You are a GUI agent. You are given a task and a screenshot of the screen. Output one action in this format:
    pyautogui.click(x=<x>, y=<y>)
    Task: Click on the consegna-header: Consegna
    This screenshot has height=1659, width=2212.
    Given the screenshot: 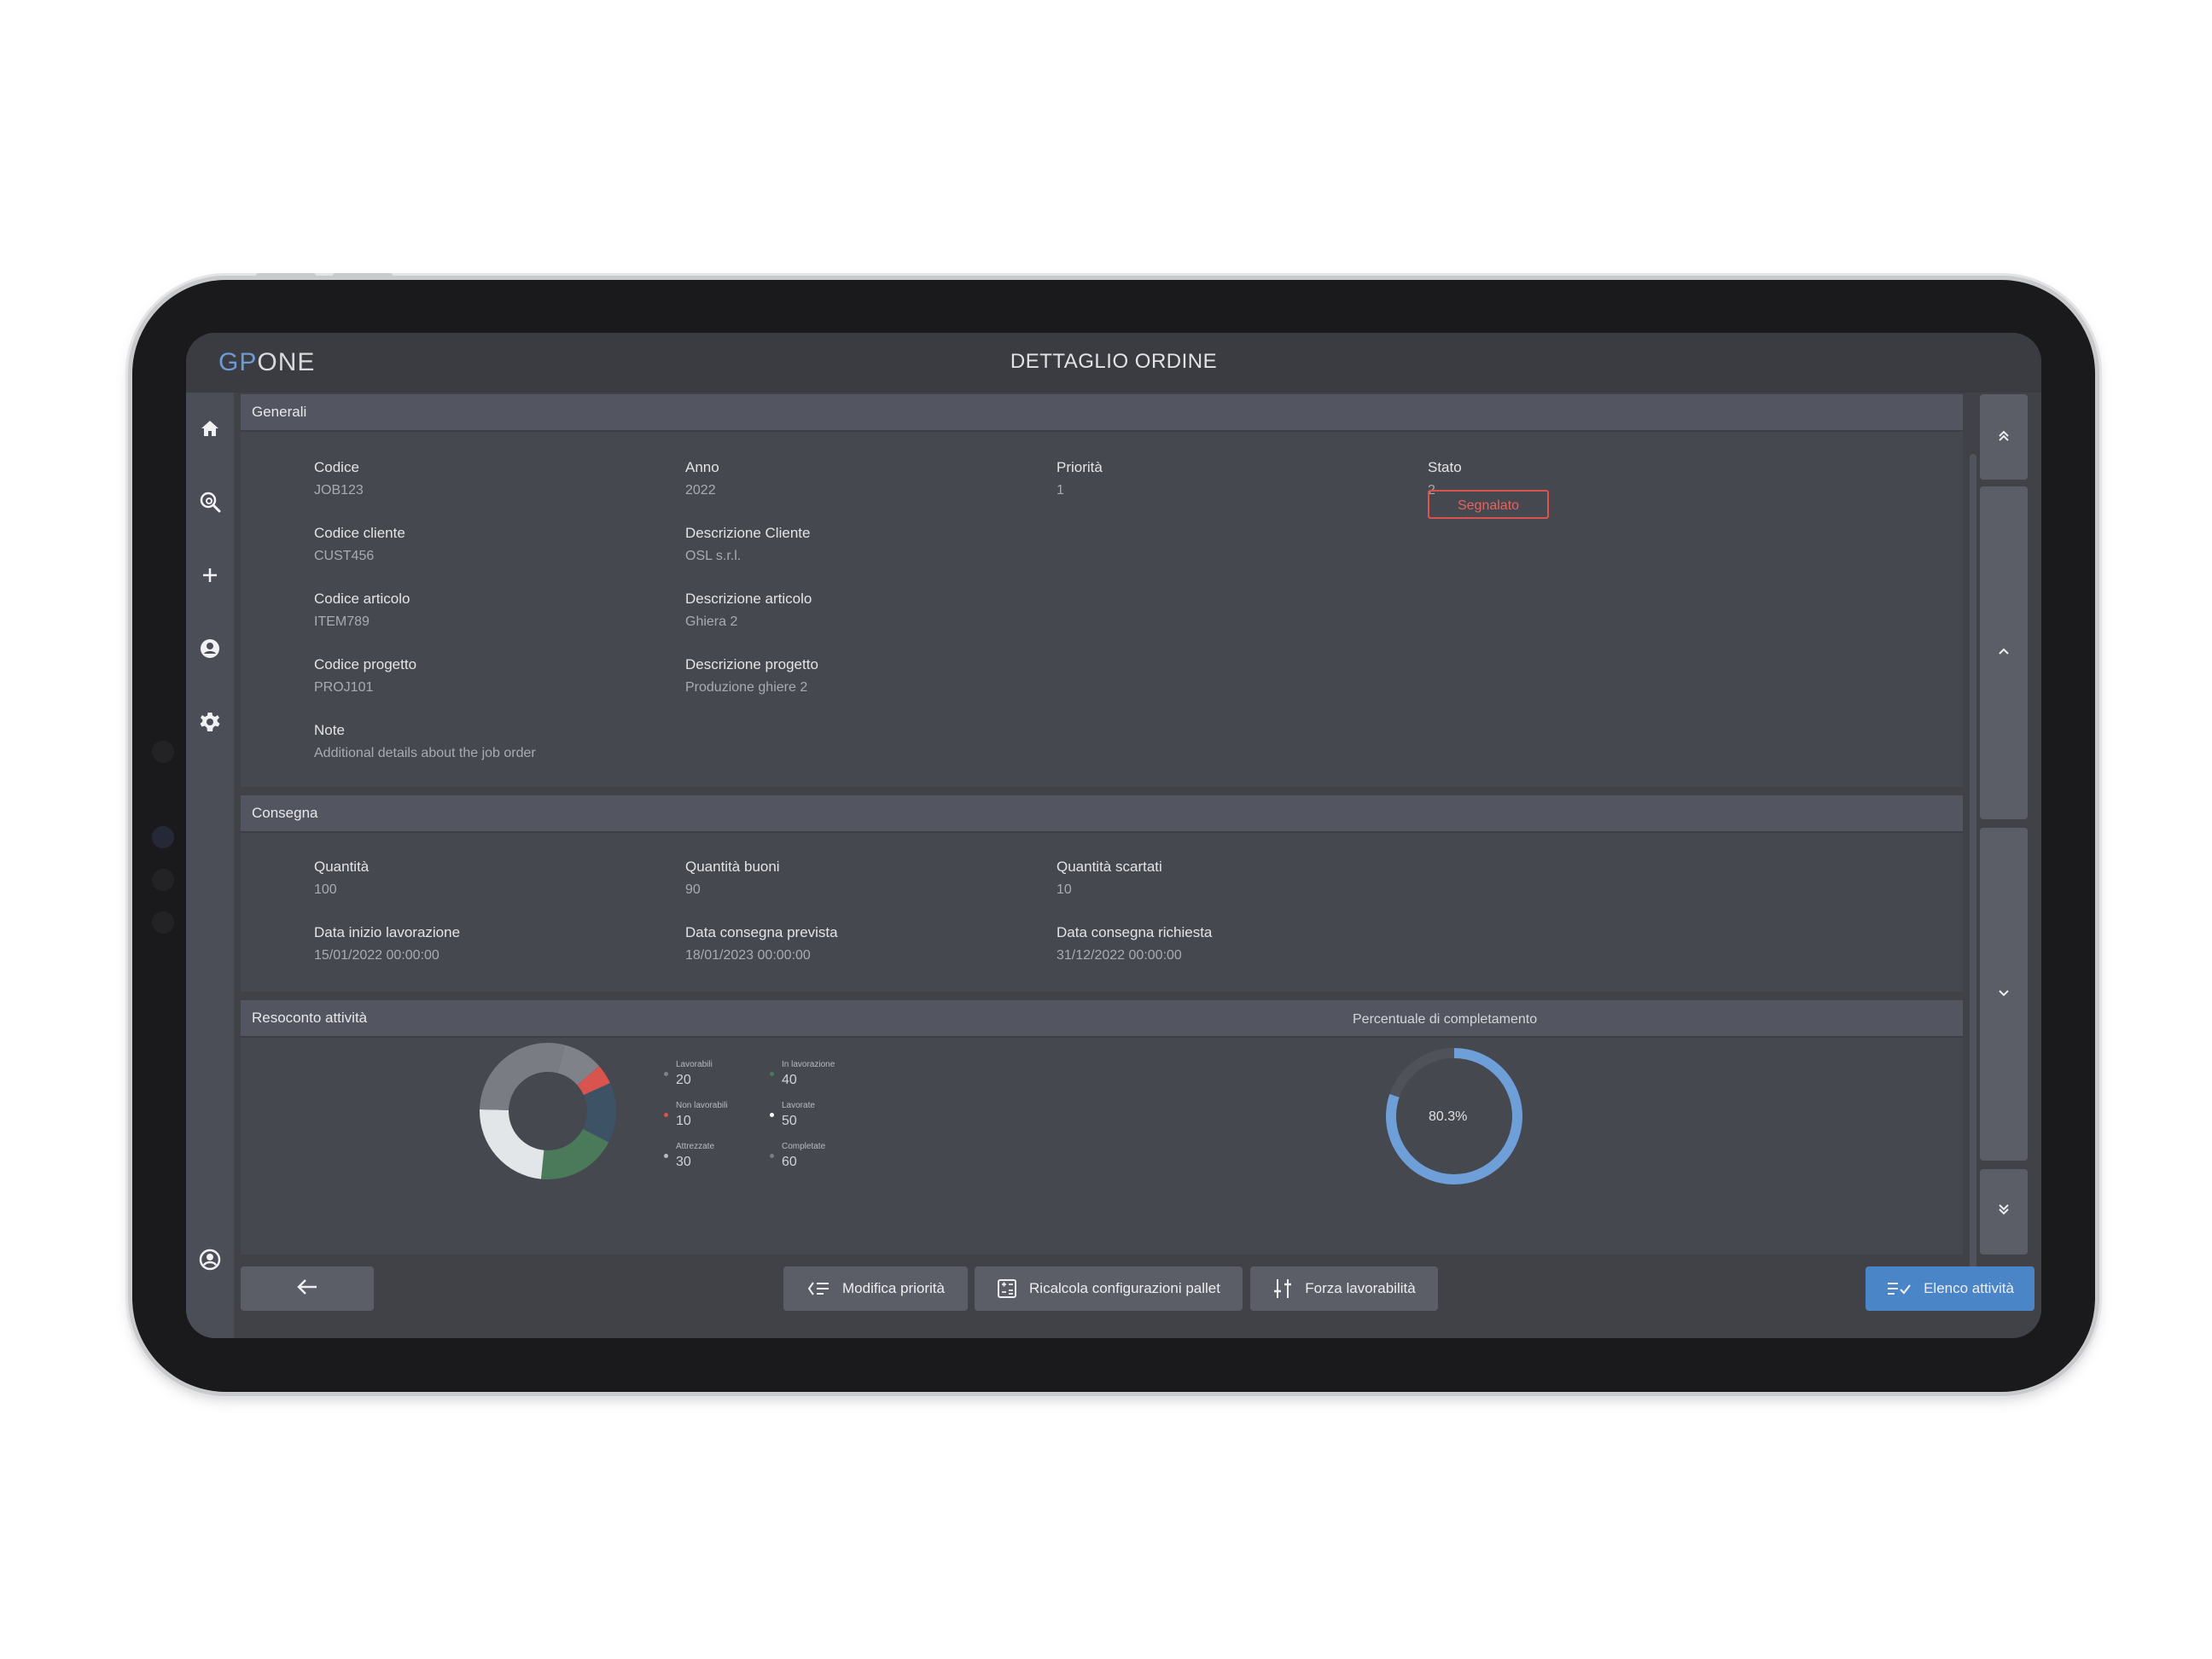 What is the action you would take?
    pyautogui.click(x=1102, y=814)
    